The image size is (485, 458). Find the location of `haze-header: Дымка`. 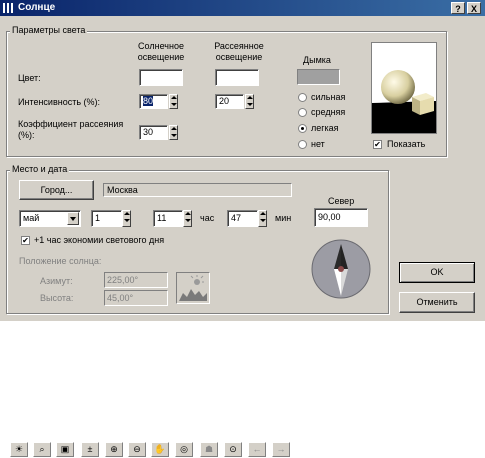

haze-header: Дымка is located at coordinates (317, 60).